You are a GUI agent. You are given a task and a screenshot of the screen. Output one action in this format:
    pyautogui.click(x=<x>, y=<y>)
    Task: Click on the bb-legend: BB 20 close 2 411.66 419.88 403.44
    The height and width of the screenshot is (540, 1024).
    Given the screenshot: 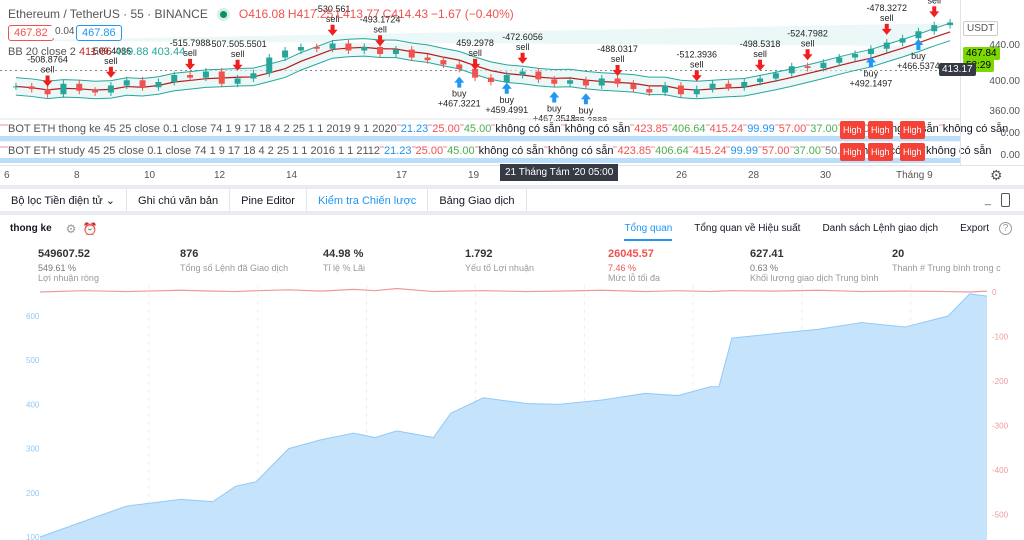 What is the action you would take?
    pyautogui.click(x=96, y=52)
    